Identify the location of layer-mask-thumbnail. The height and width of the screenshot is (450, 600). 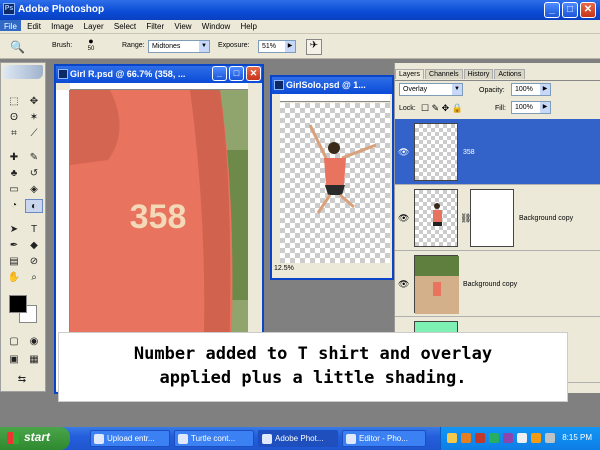
(492, 218).